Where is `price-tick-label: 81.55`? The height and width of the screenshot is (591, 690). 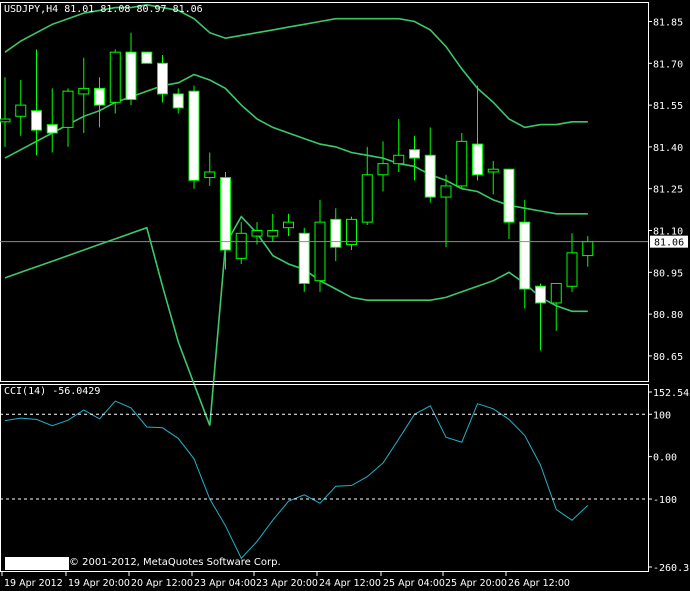
price-tick-label: 81.55 is located at coordinates (668, 106).